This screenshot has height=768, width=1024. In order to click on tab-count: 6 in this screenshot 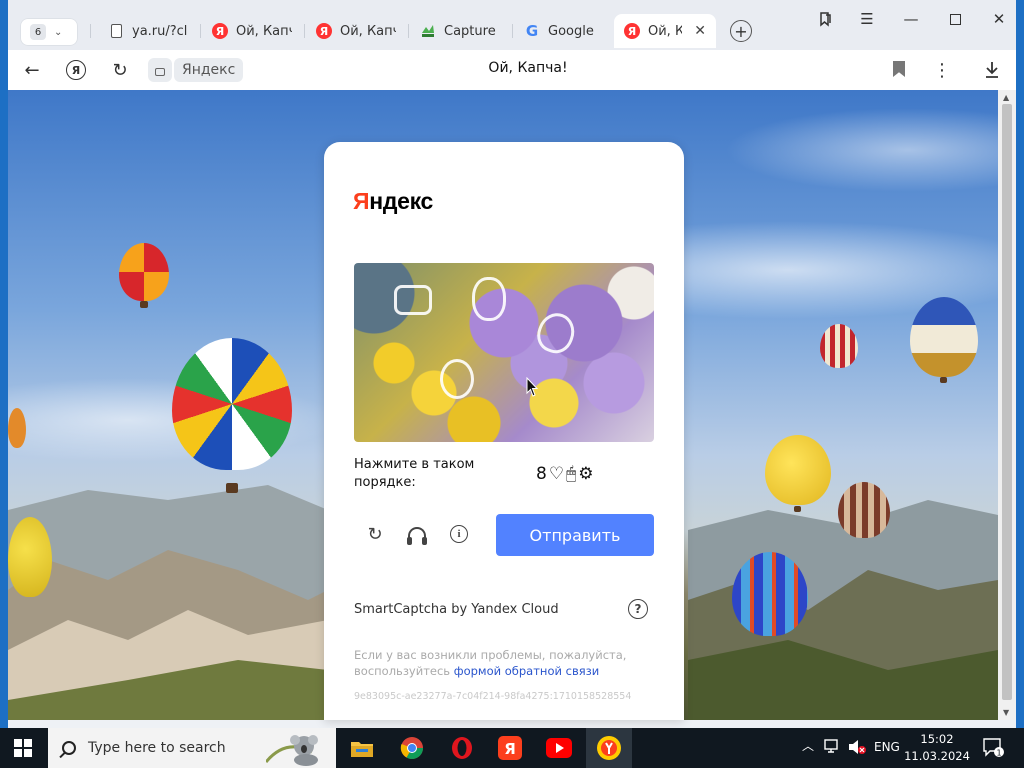, I will do `click(38, 32)`.